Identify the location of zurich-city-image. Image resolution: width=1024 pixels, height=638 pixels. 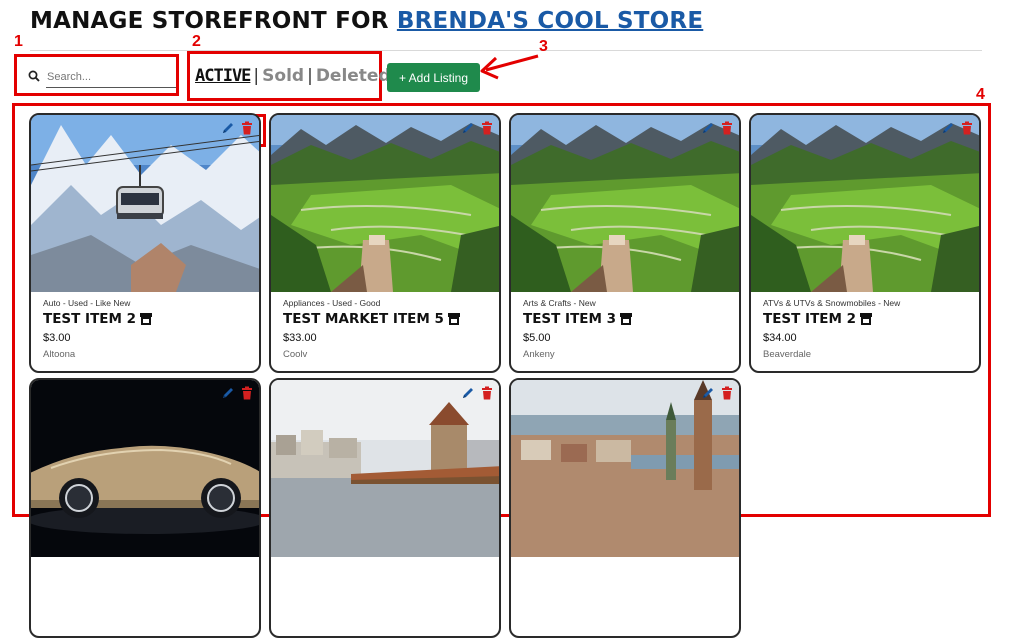
(625, 468).